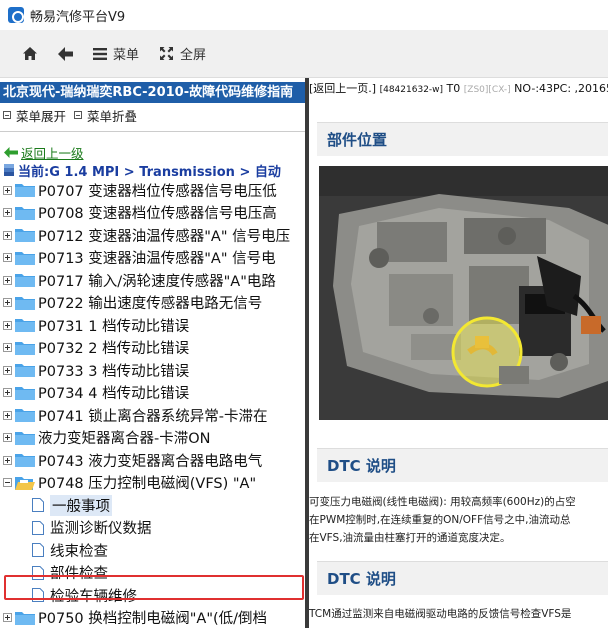  I want to click on back-button, so click(65, 54).